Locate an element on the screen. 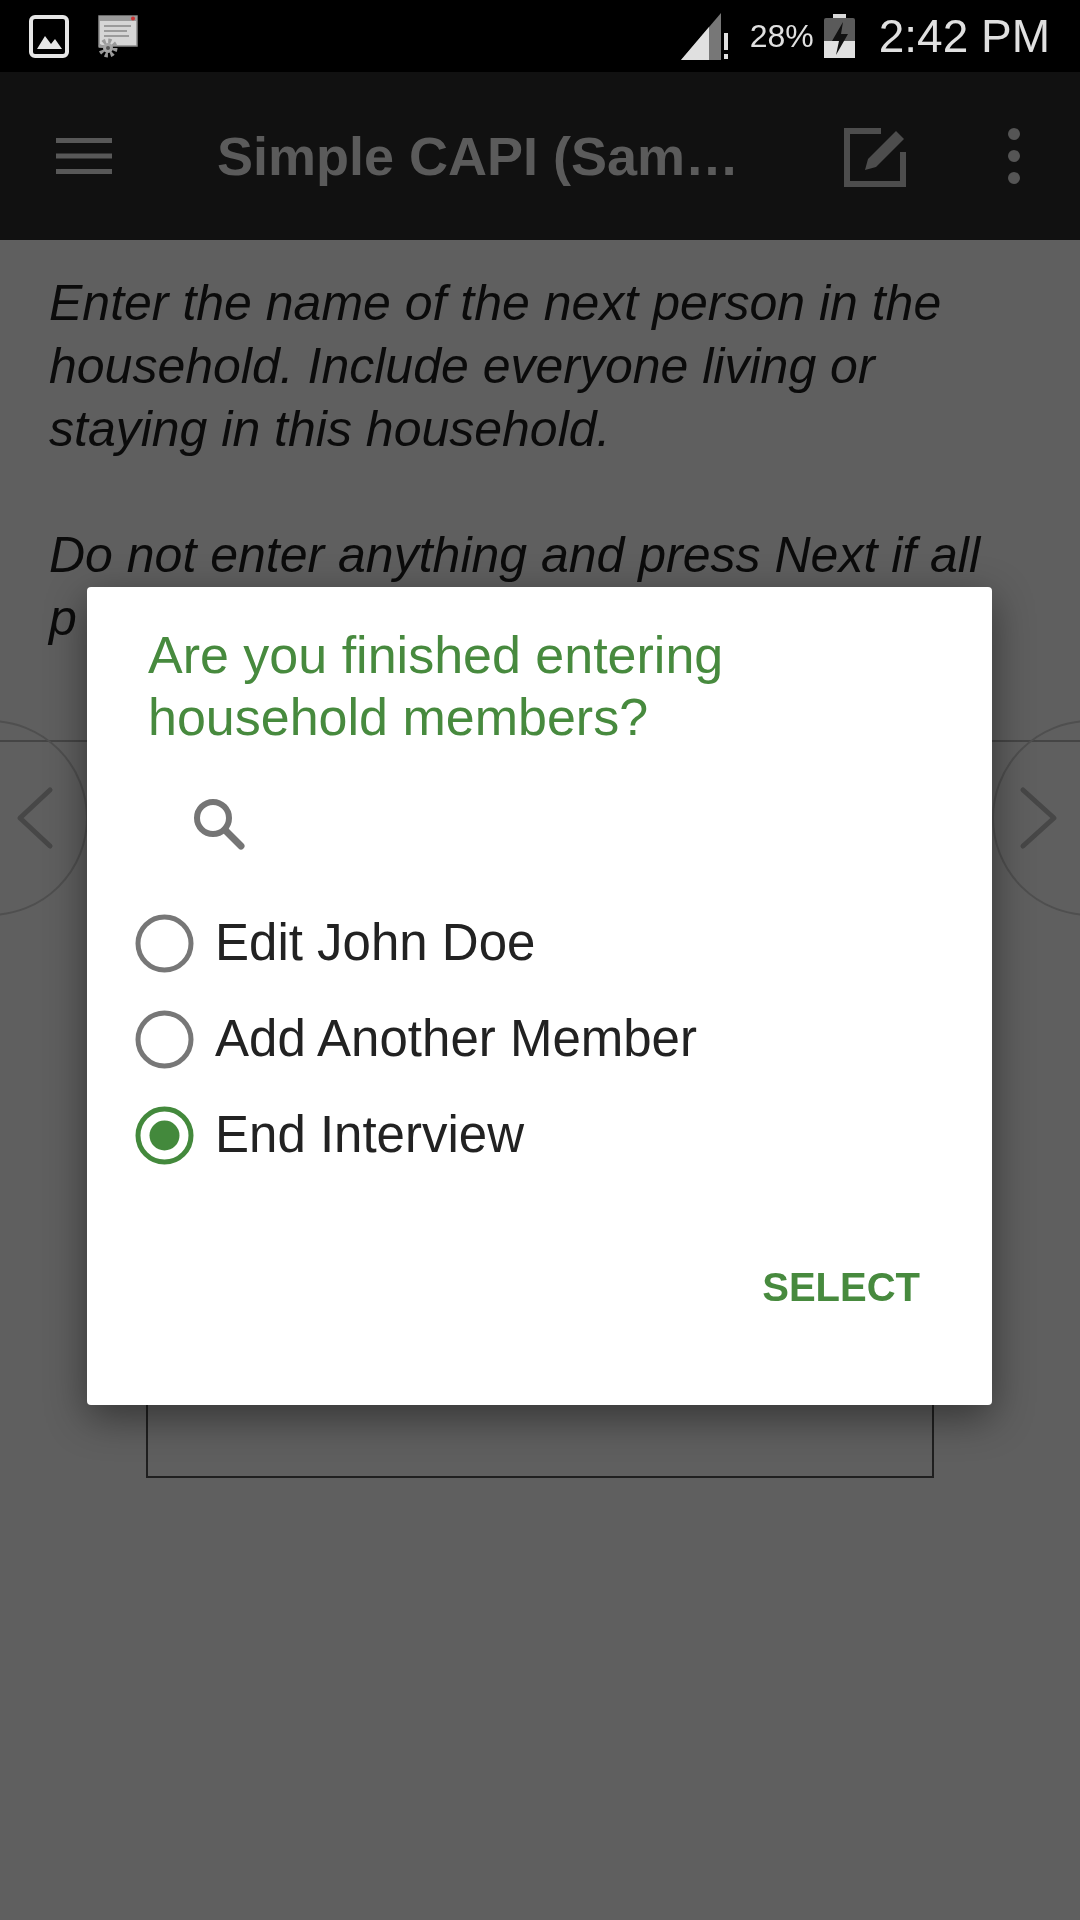  chevron-left-icon is located at coordinates (35, 818).